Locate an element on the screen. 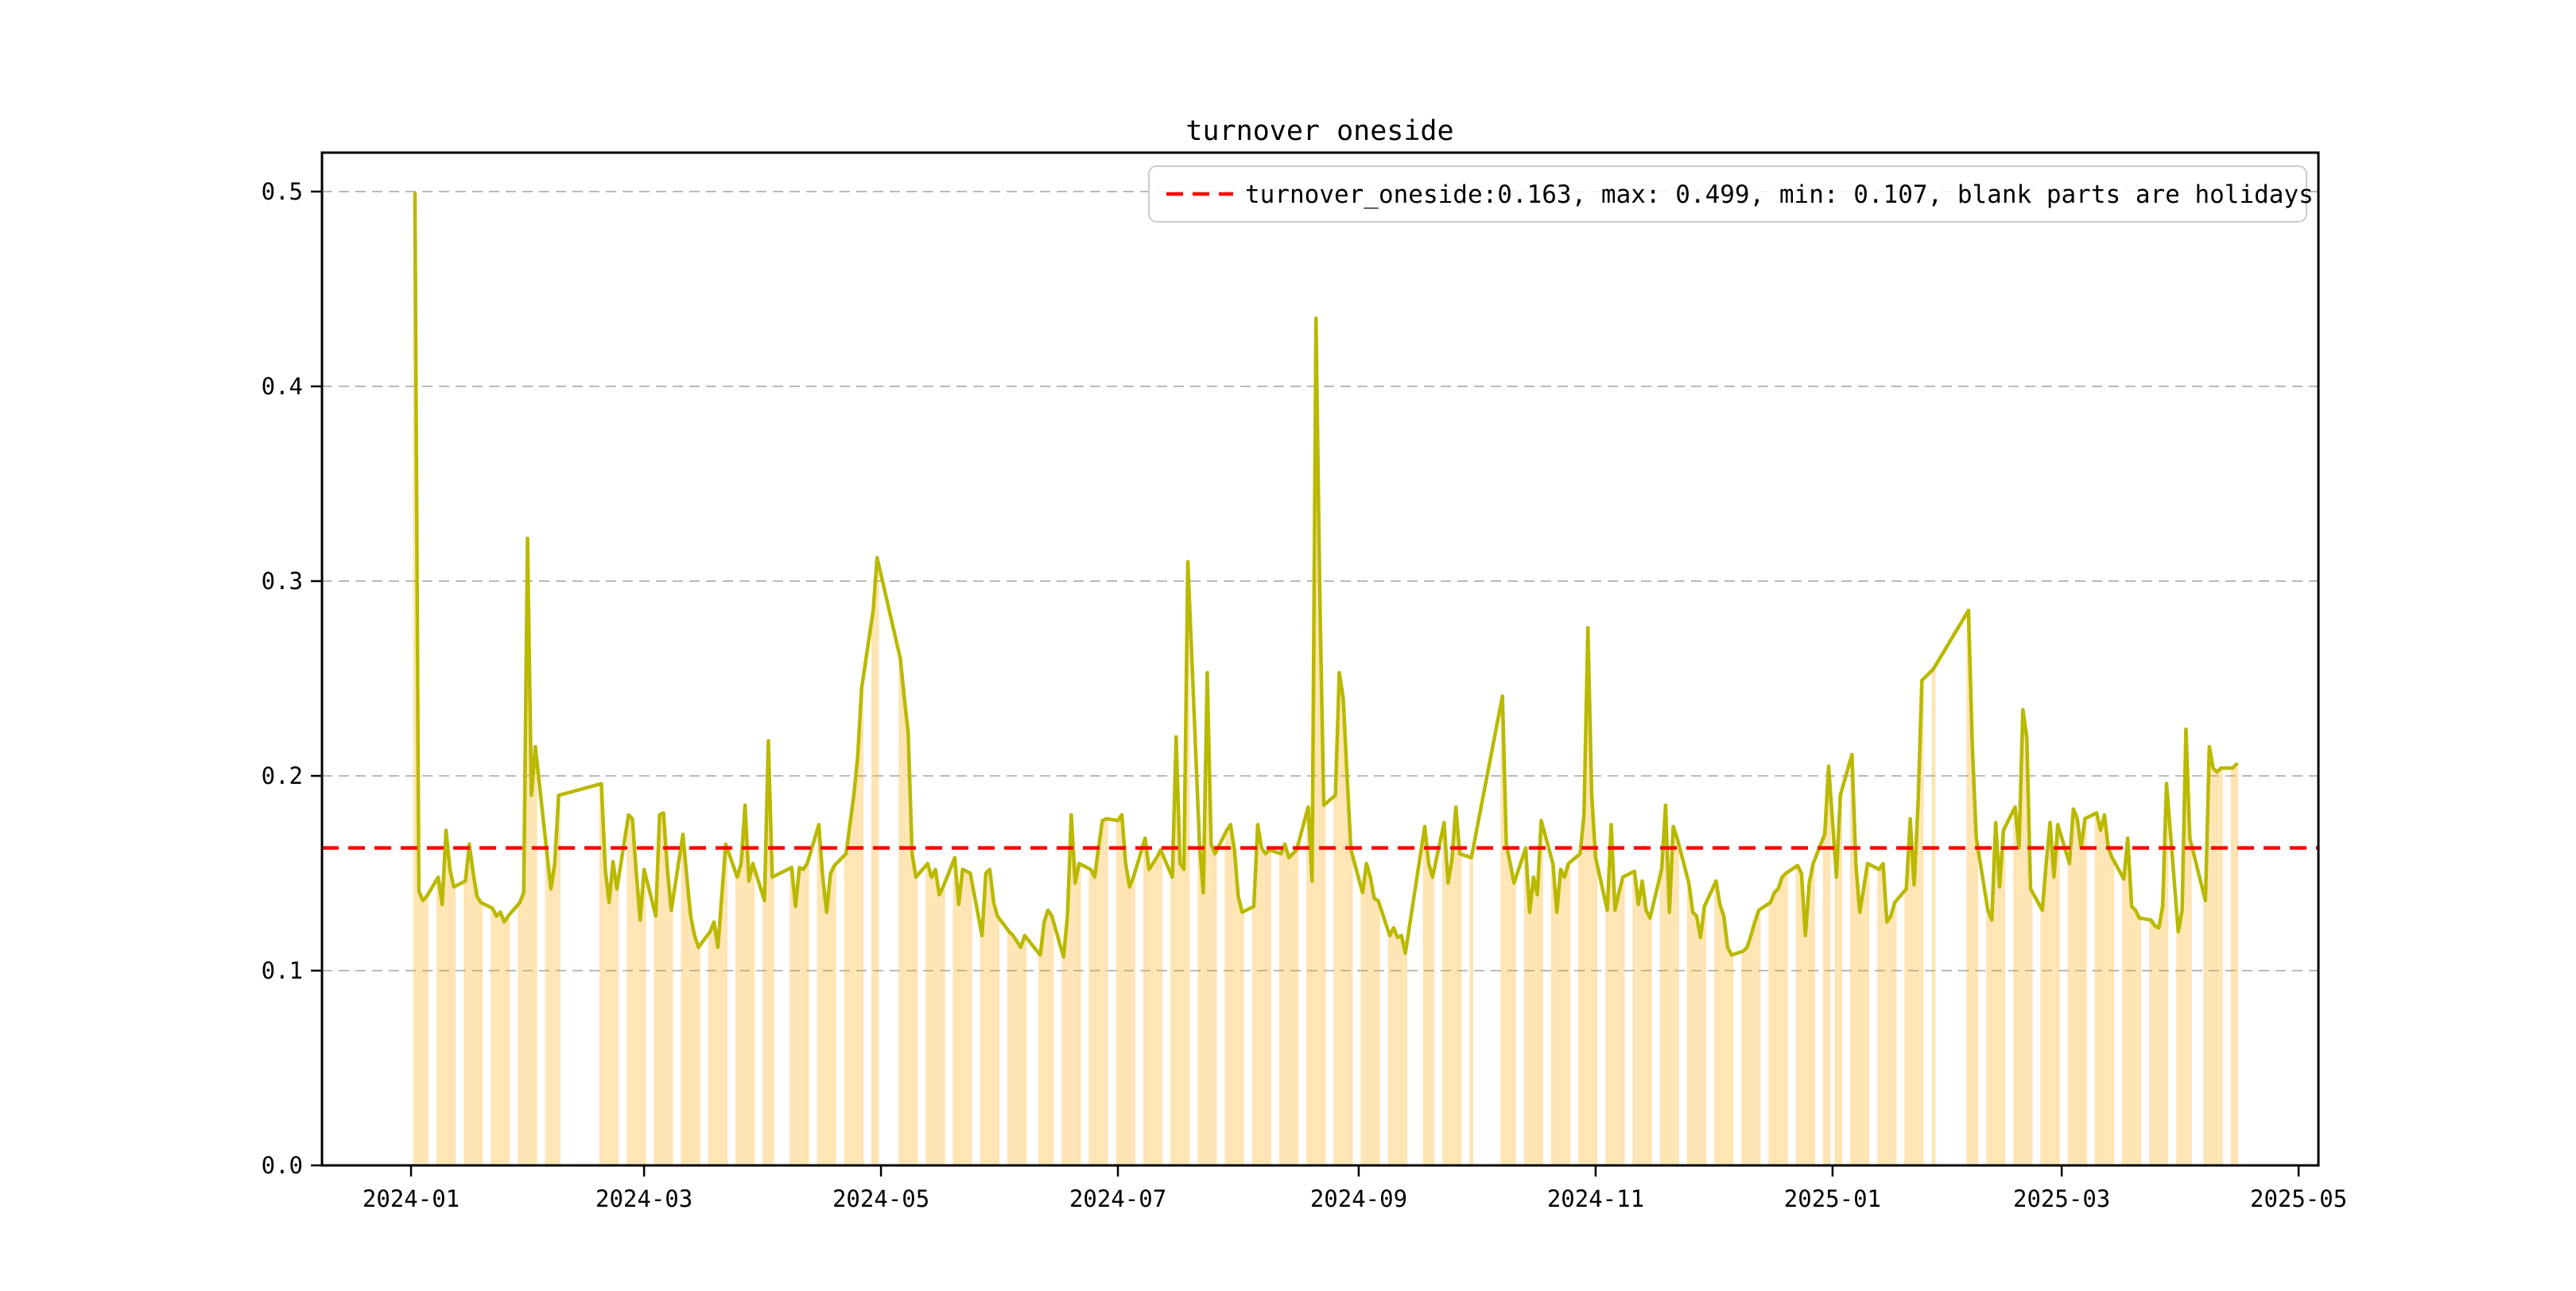  y-tick-label: 0.1 is located at coordinates (282, 971).